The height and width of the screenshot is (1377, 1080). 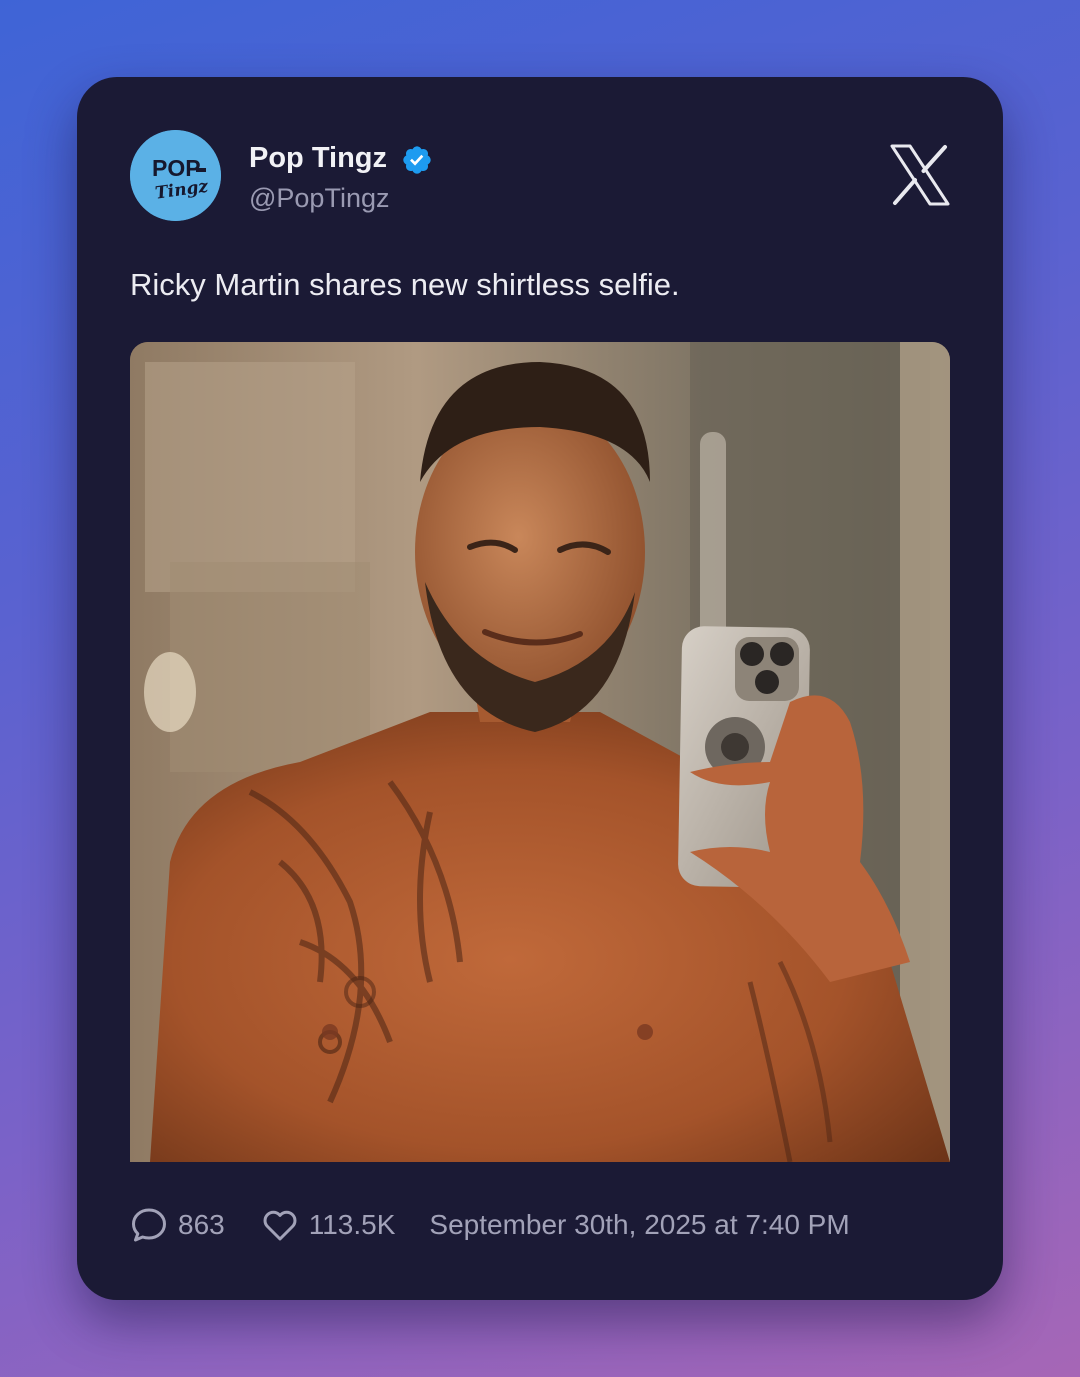 I want to click on likes-count: 113.5K, so click(x=352, y=1224).